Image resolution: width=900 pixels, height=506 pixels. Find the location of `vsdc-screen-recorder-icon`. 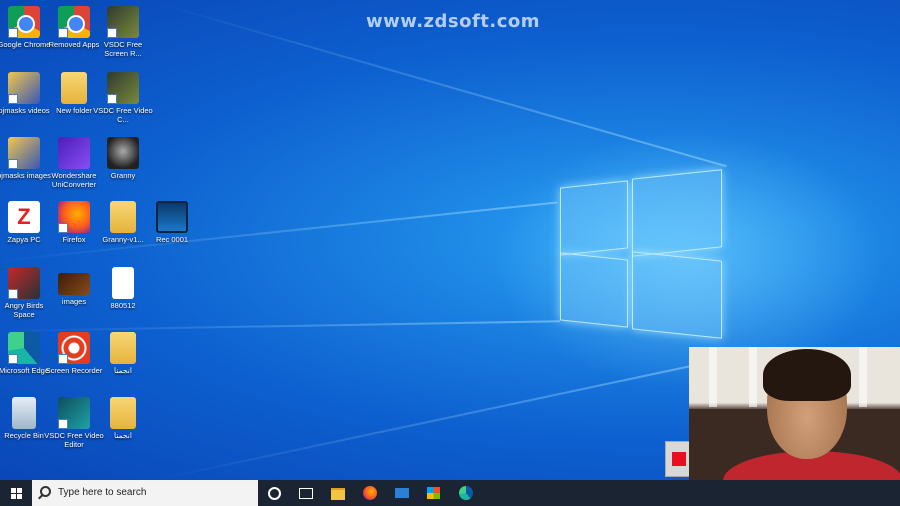

vsdc-screen-recorder-icon is located at coordinates (123, 22).